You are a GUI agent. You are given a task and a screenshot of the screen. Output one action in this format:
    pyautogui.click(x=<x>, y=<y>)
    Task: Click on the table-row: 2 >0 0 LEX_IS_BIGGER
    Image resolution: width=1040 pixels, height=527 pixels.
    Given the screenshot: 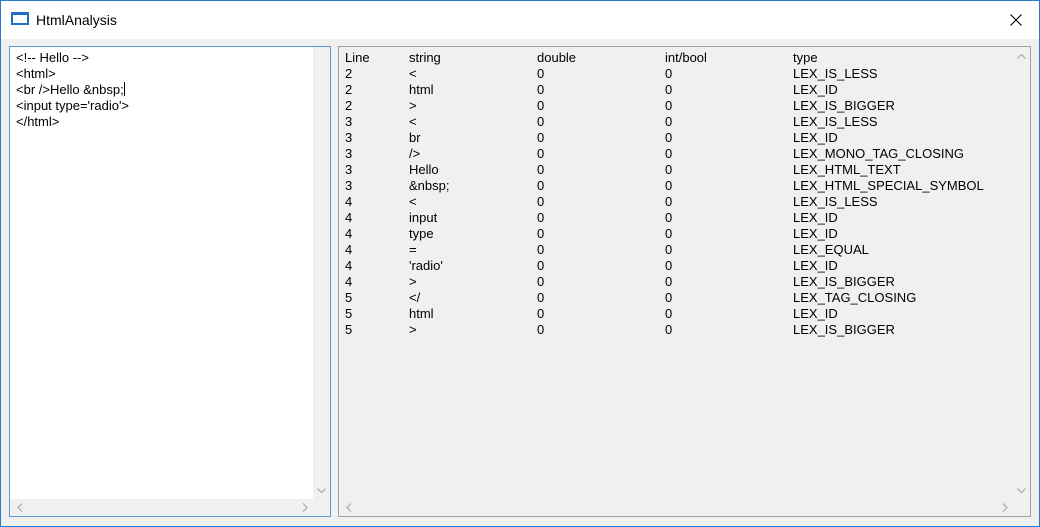 What is the action you would take?
    pyautogui.click(x=679, y=106)
    